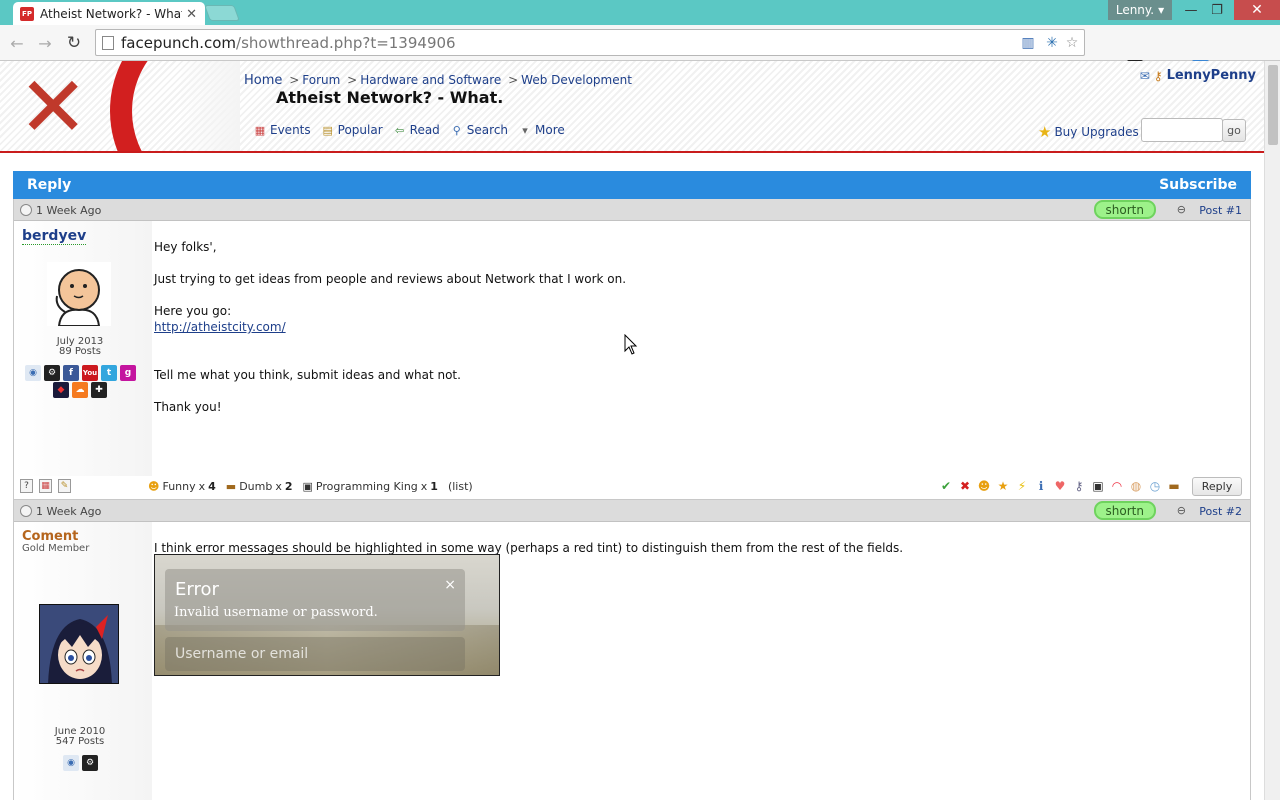 This screenshot has height=800, width=1280. What do you see at coordinates (370, 486) in the screenshot?
I see `rating-programming-king: ▣ Programming King x 1` at bounding box center [370, 486].